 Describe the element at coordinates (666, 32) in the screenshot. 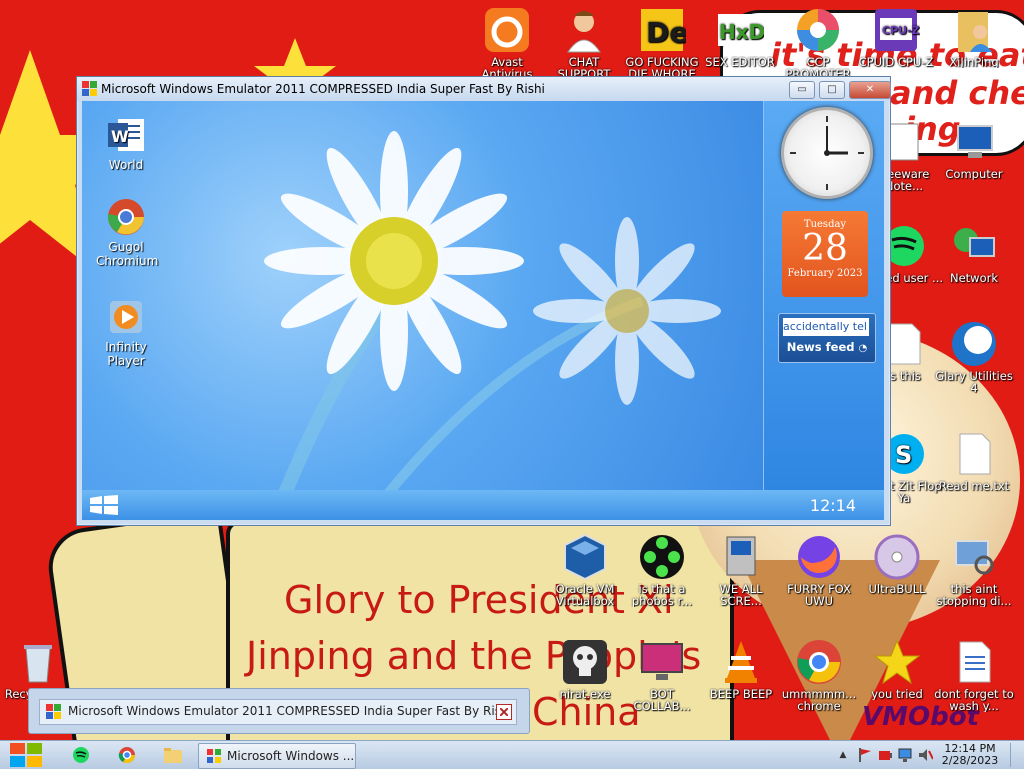

I see `svg-text: De` at that location.